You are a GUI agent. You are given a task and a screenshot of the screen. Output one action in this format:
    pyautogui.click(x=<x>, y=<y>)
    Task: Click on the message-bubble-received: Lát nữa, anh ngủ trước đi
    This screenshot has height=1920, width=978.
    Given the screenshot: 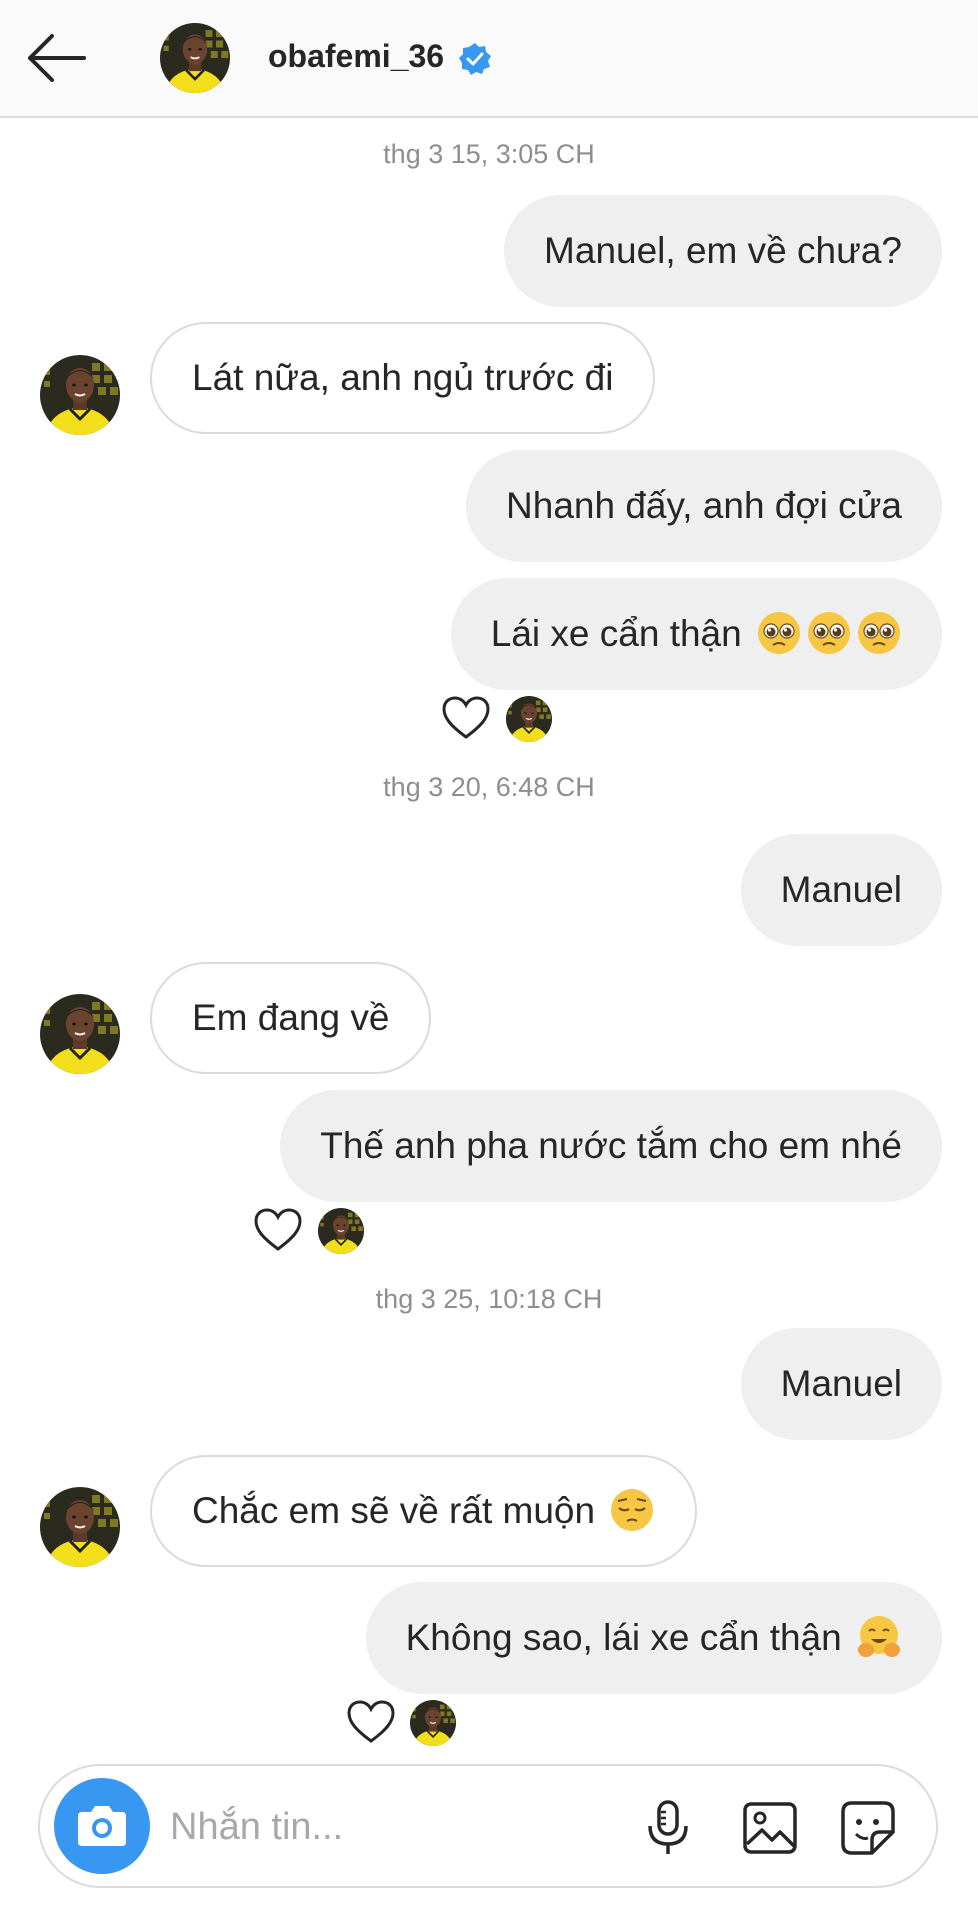 What is the action you would take?
    pyautogui.click(x=403, y=378)
    